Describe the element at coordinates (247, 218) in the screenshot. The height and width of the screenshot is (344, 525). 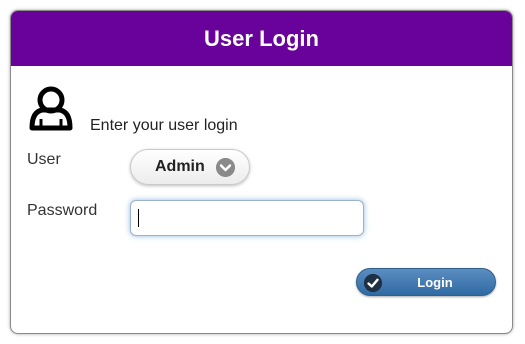
I see `password-field` at that location.